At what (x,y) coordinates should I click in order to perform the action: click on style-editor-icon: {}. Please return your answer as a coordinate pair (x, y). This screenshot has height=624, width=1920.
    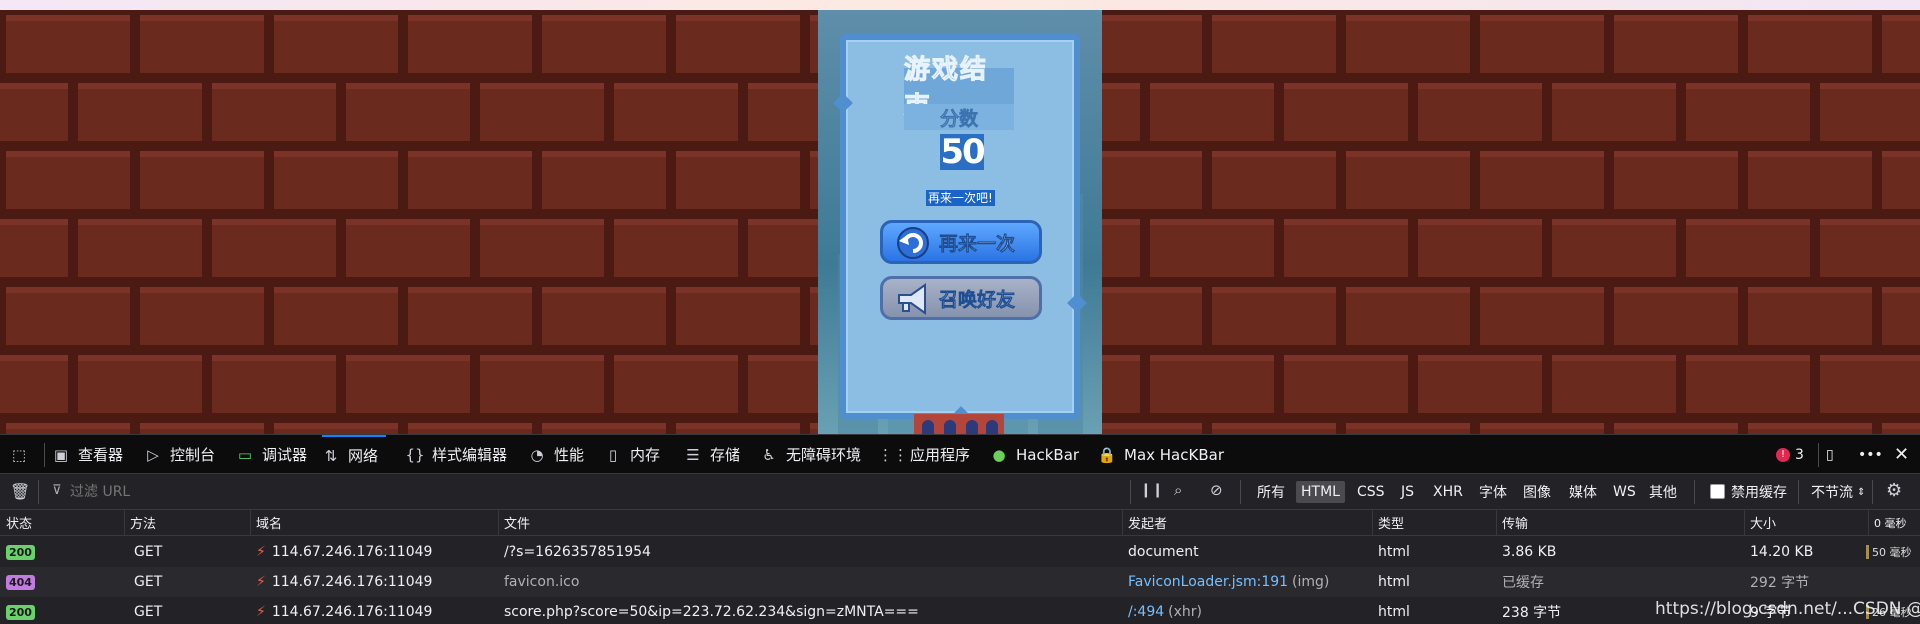
    Looking at the image, I should click on (415, 454).